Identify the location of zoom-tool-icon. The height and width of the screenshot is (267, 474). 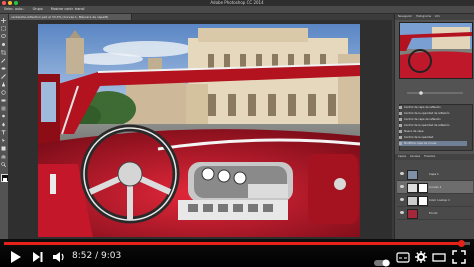
(3, 164).